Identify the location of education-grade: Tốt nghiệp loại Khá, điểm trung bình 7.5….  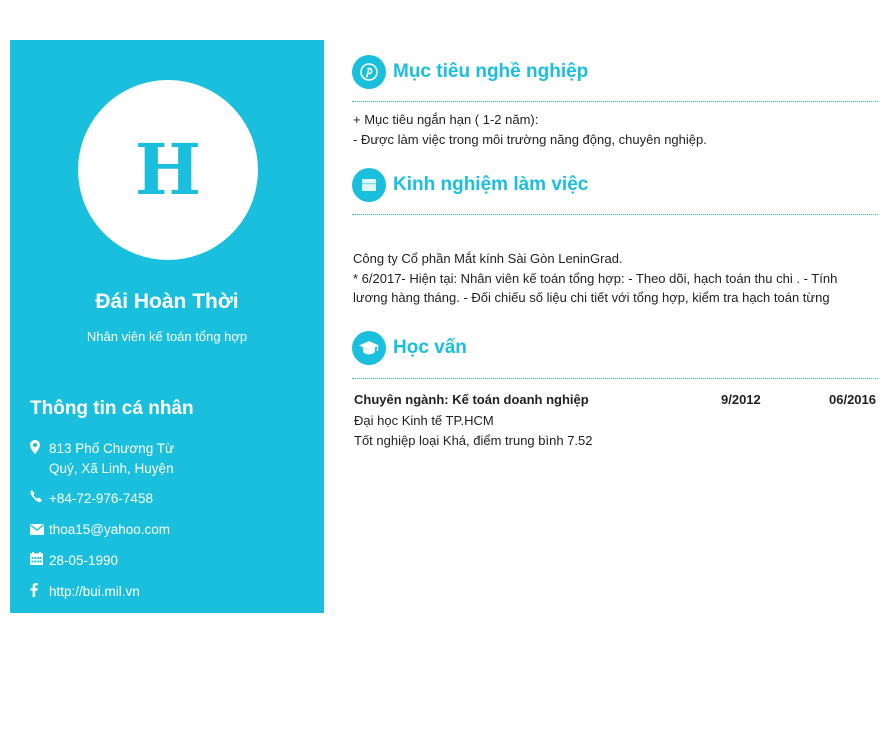
(473, 440).